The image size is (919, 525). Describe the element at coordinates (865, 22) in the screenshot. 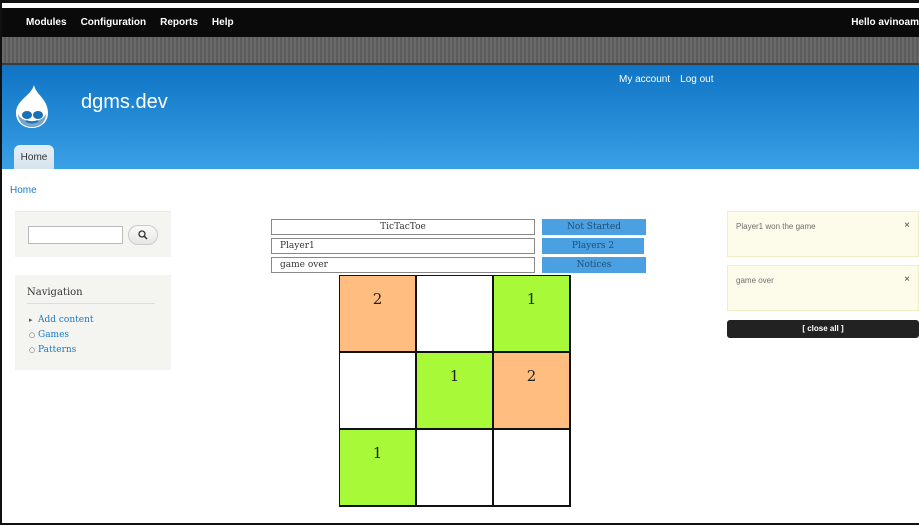

I see `greeting-prefix: Hello` at that location.